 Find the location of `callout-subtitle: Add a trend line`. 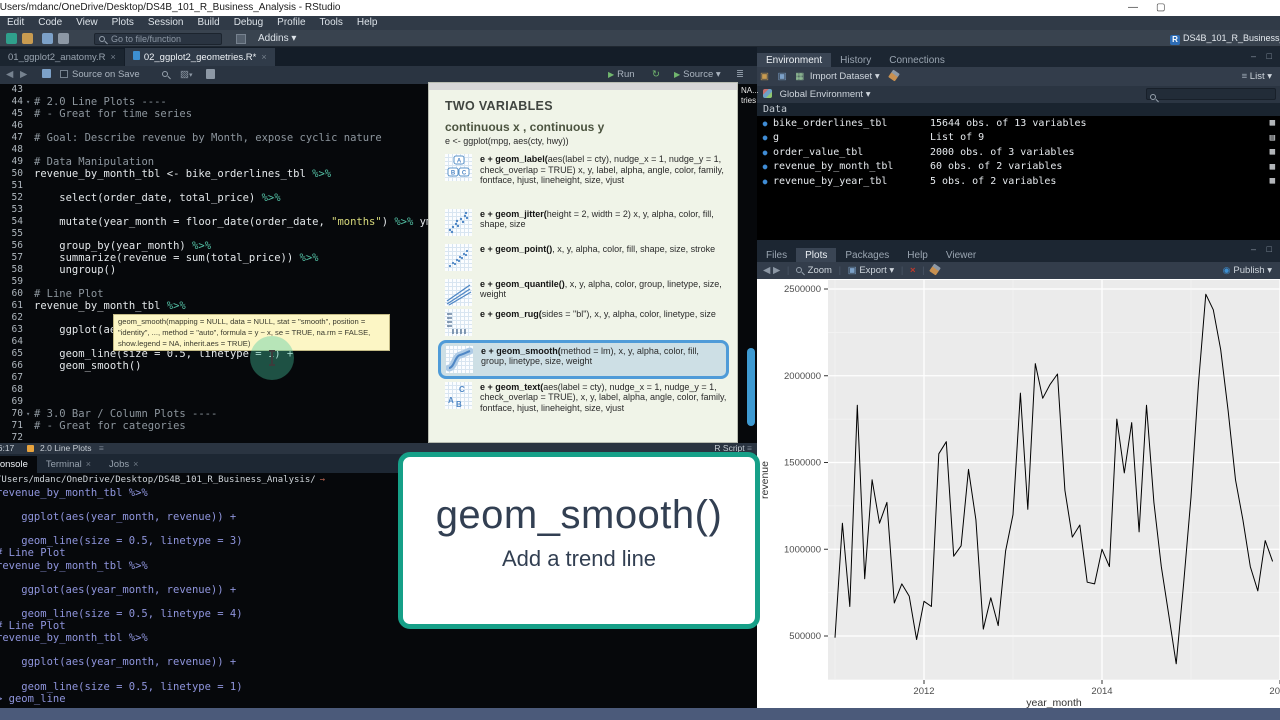

callout-subtitle: Add a trend line is located at coordinates (579, 558).